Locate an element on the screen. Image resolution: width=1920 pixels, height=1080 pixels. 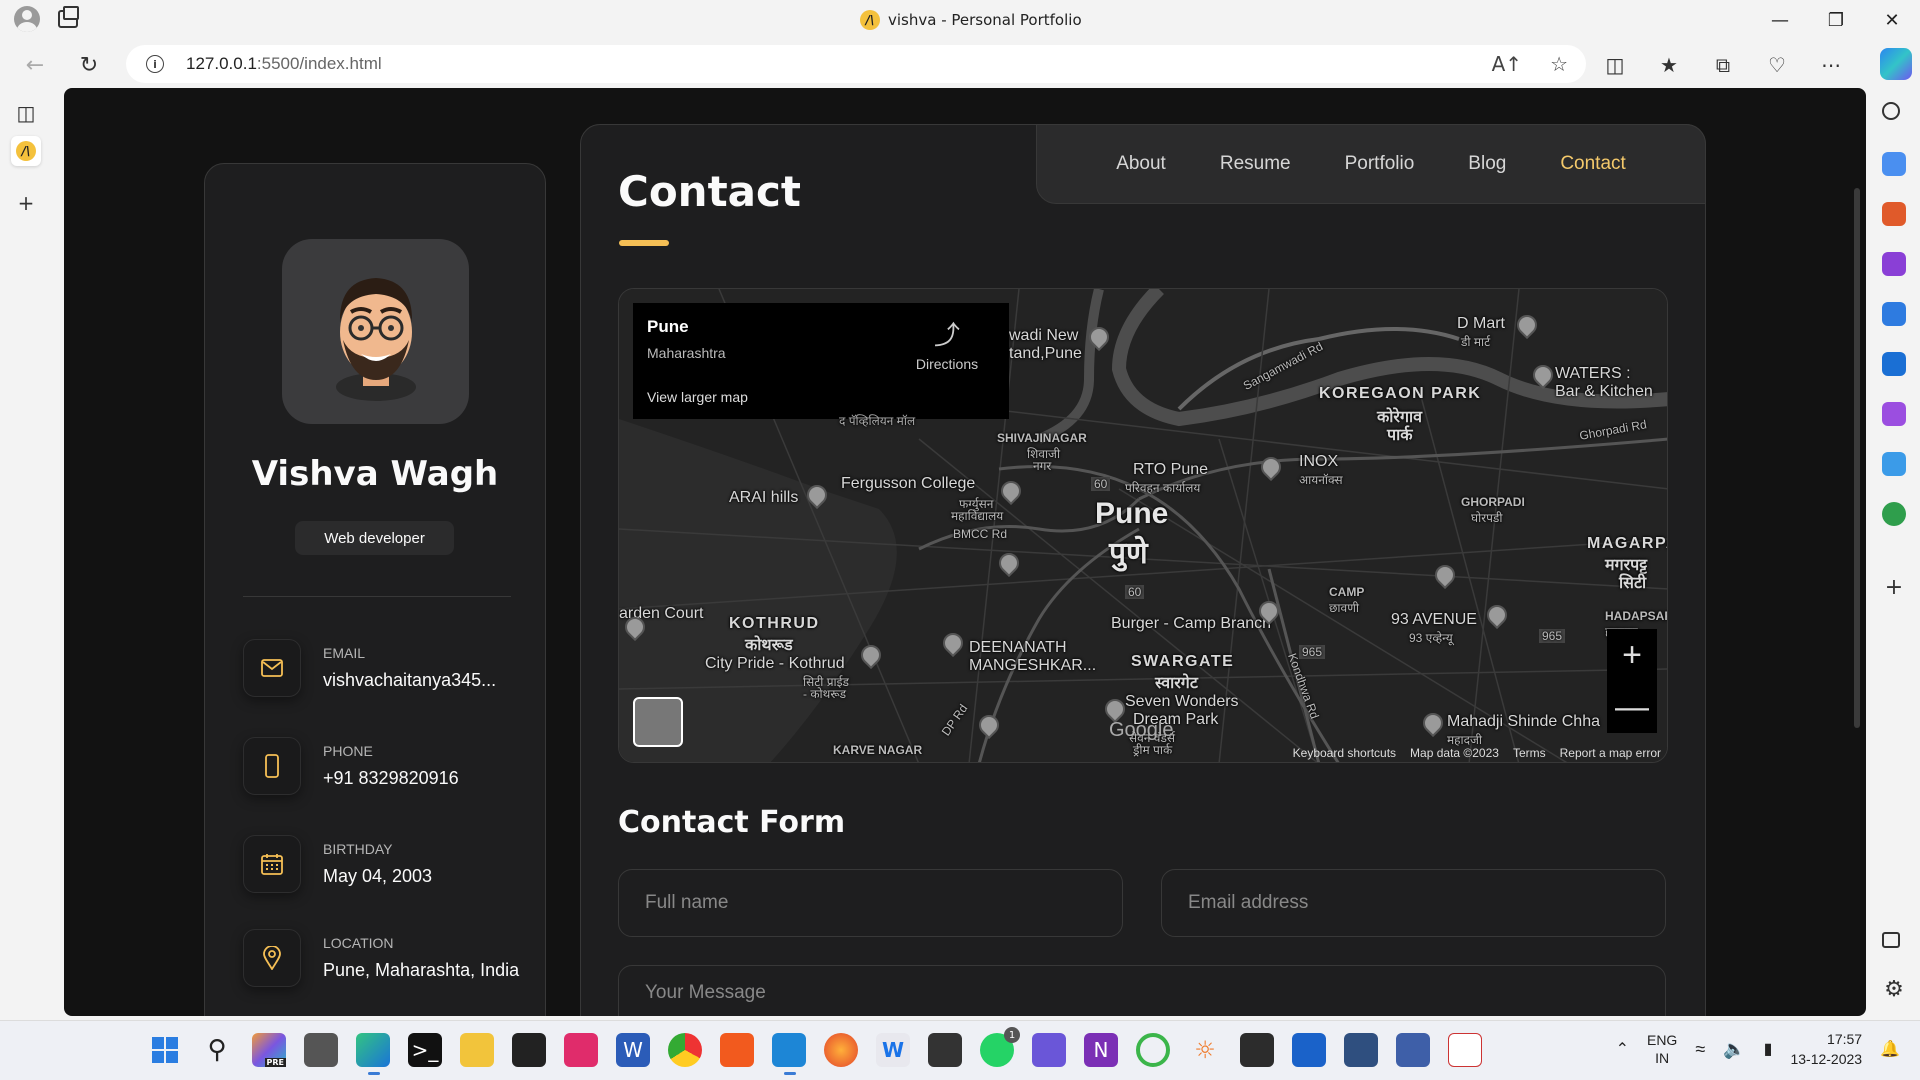
vscode-icon is located at coordinates (789, 1054).